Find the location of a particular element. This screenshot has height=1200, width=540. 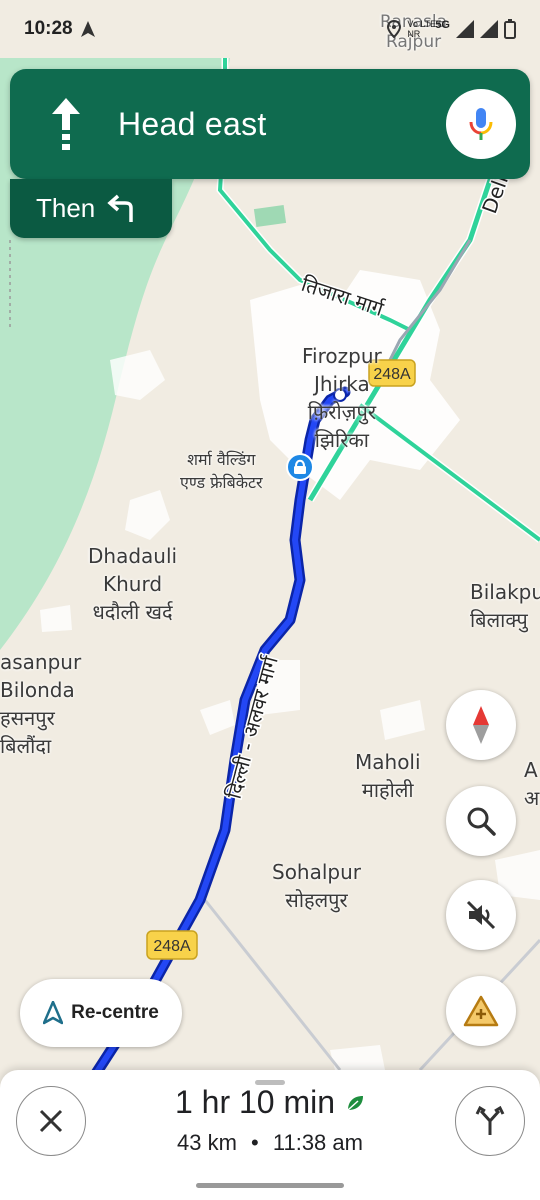

trip-summary-sheet: 1 hr 10 min 43 km • 11:38 am is located at coordinates (270, 1135).